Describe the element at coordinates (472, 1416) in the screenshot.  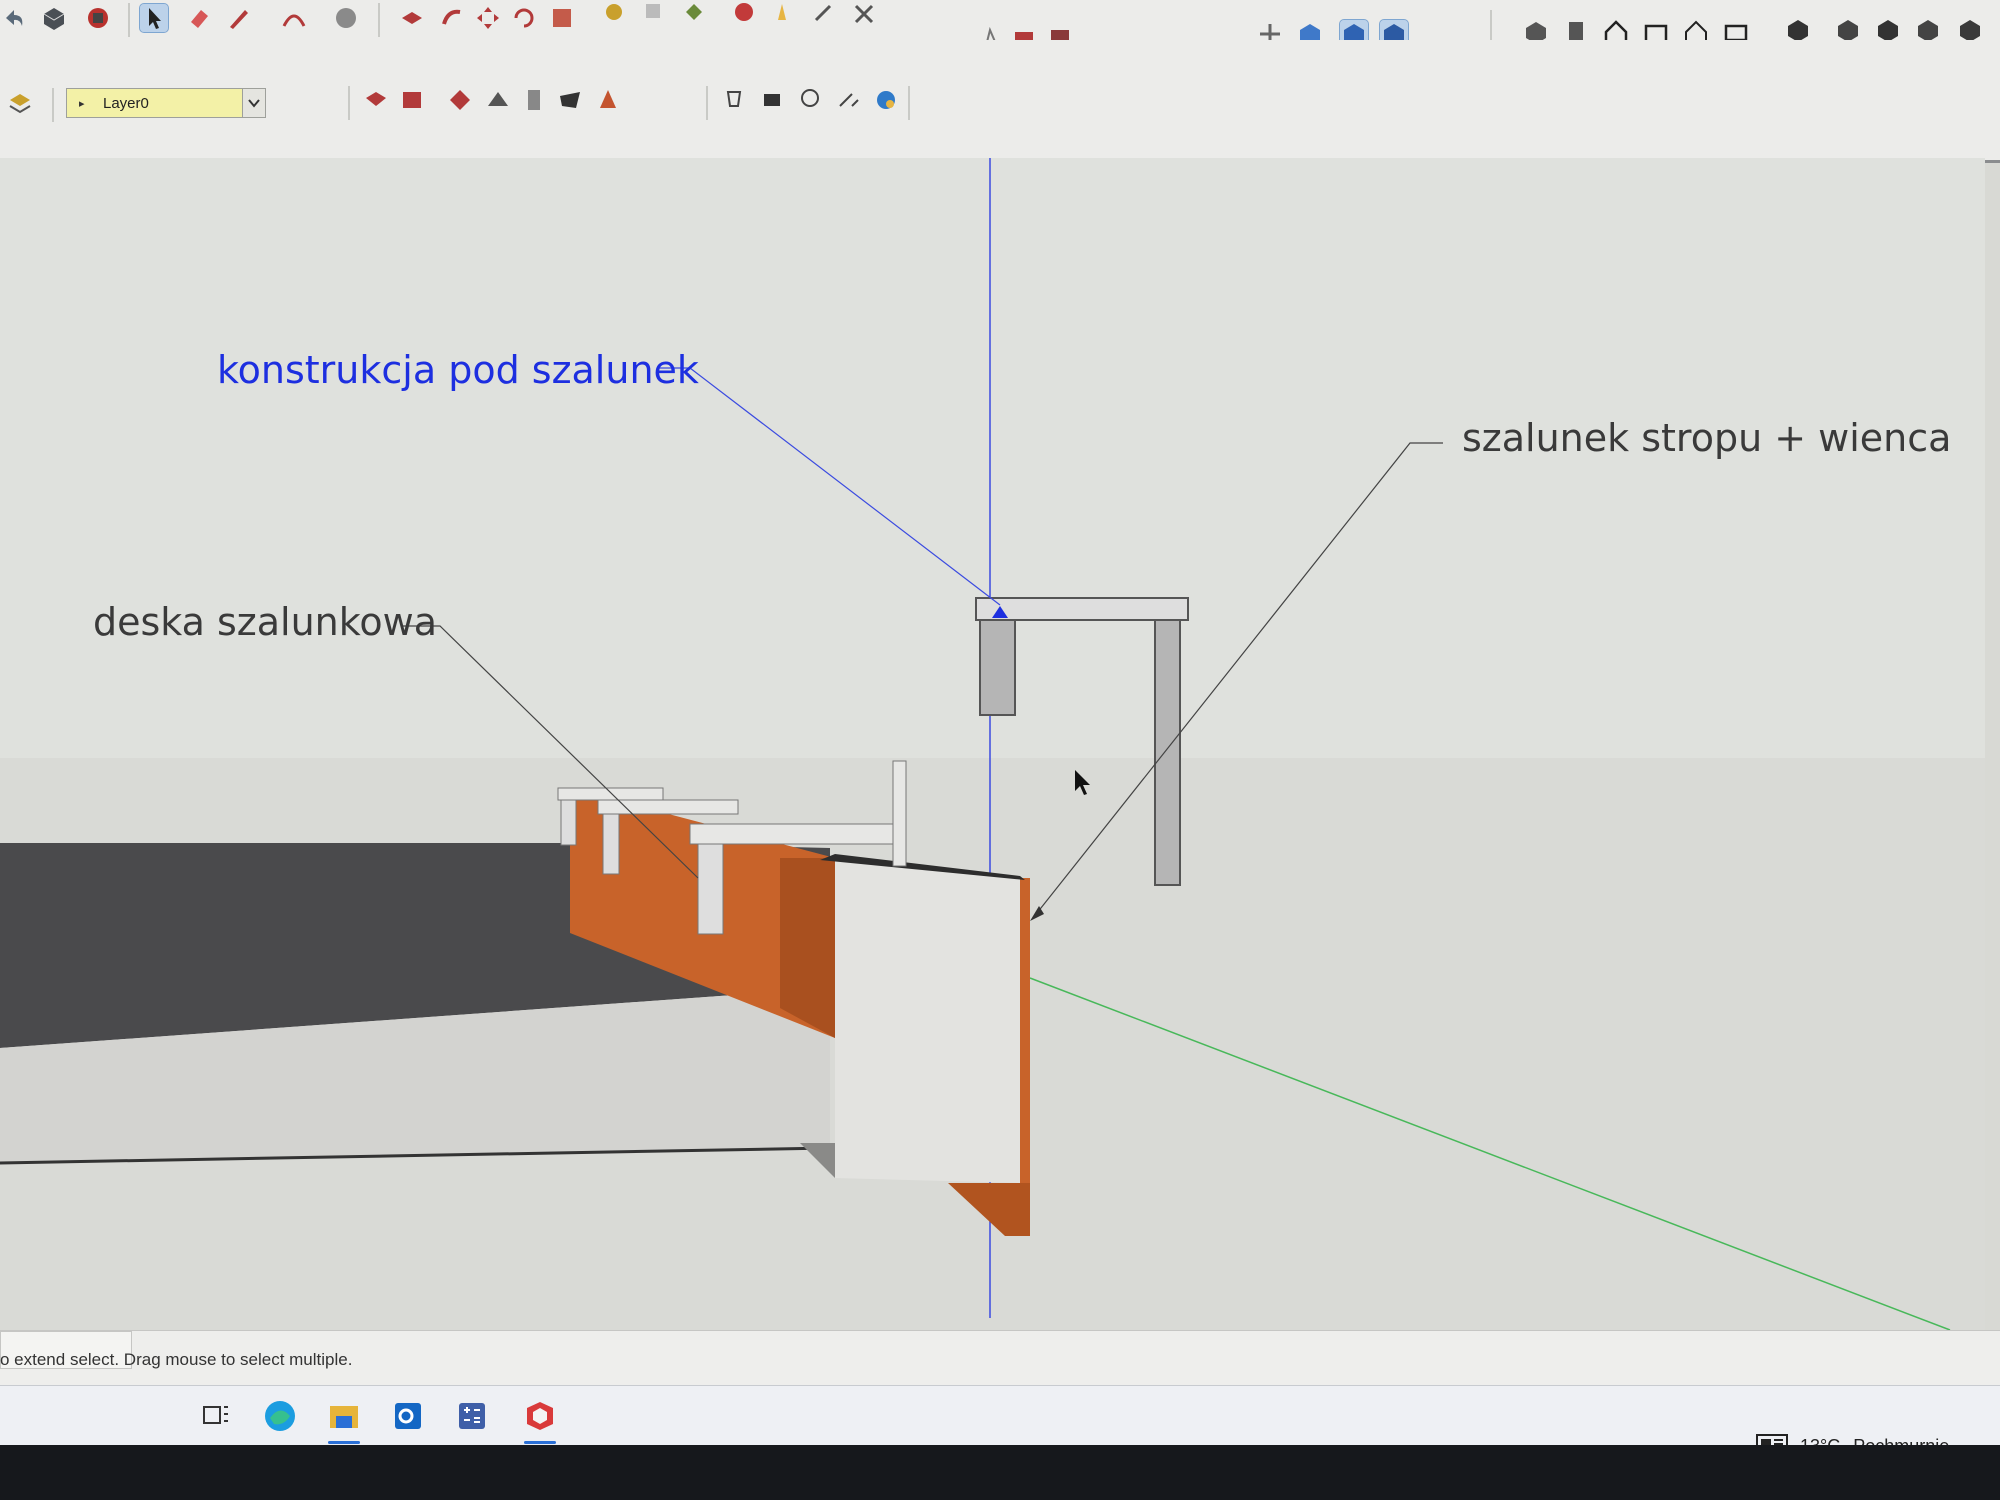
I see `calculator-icon` at that location.